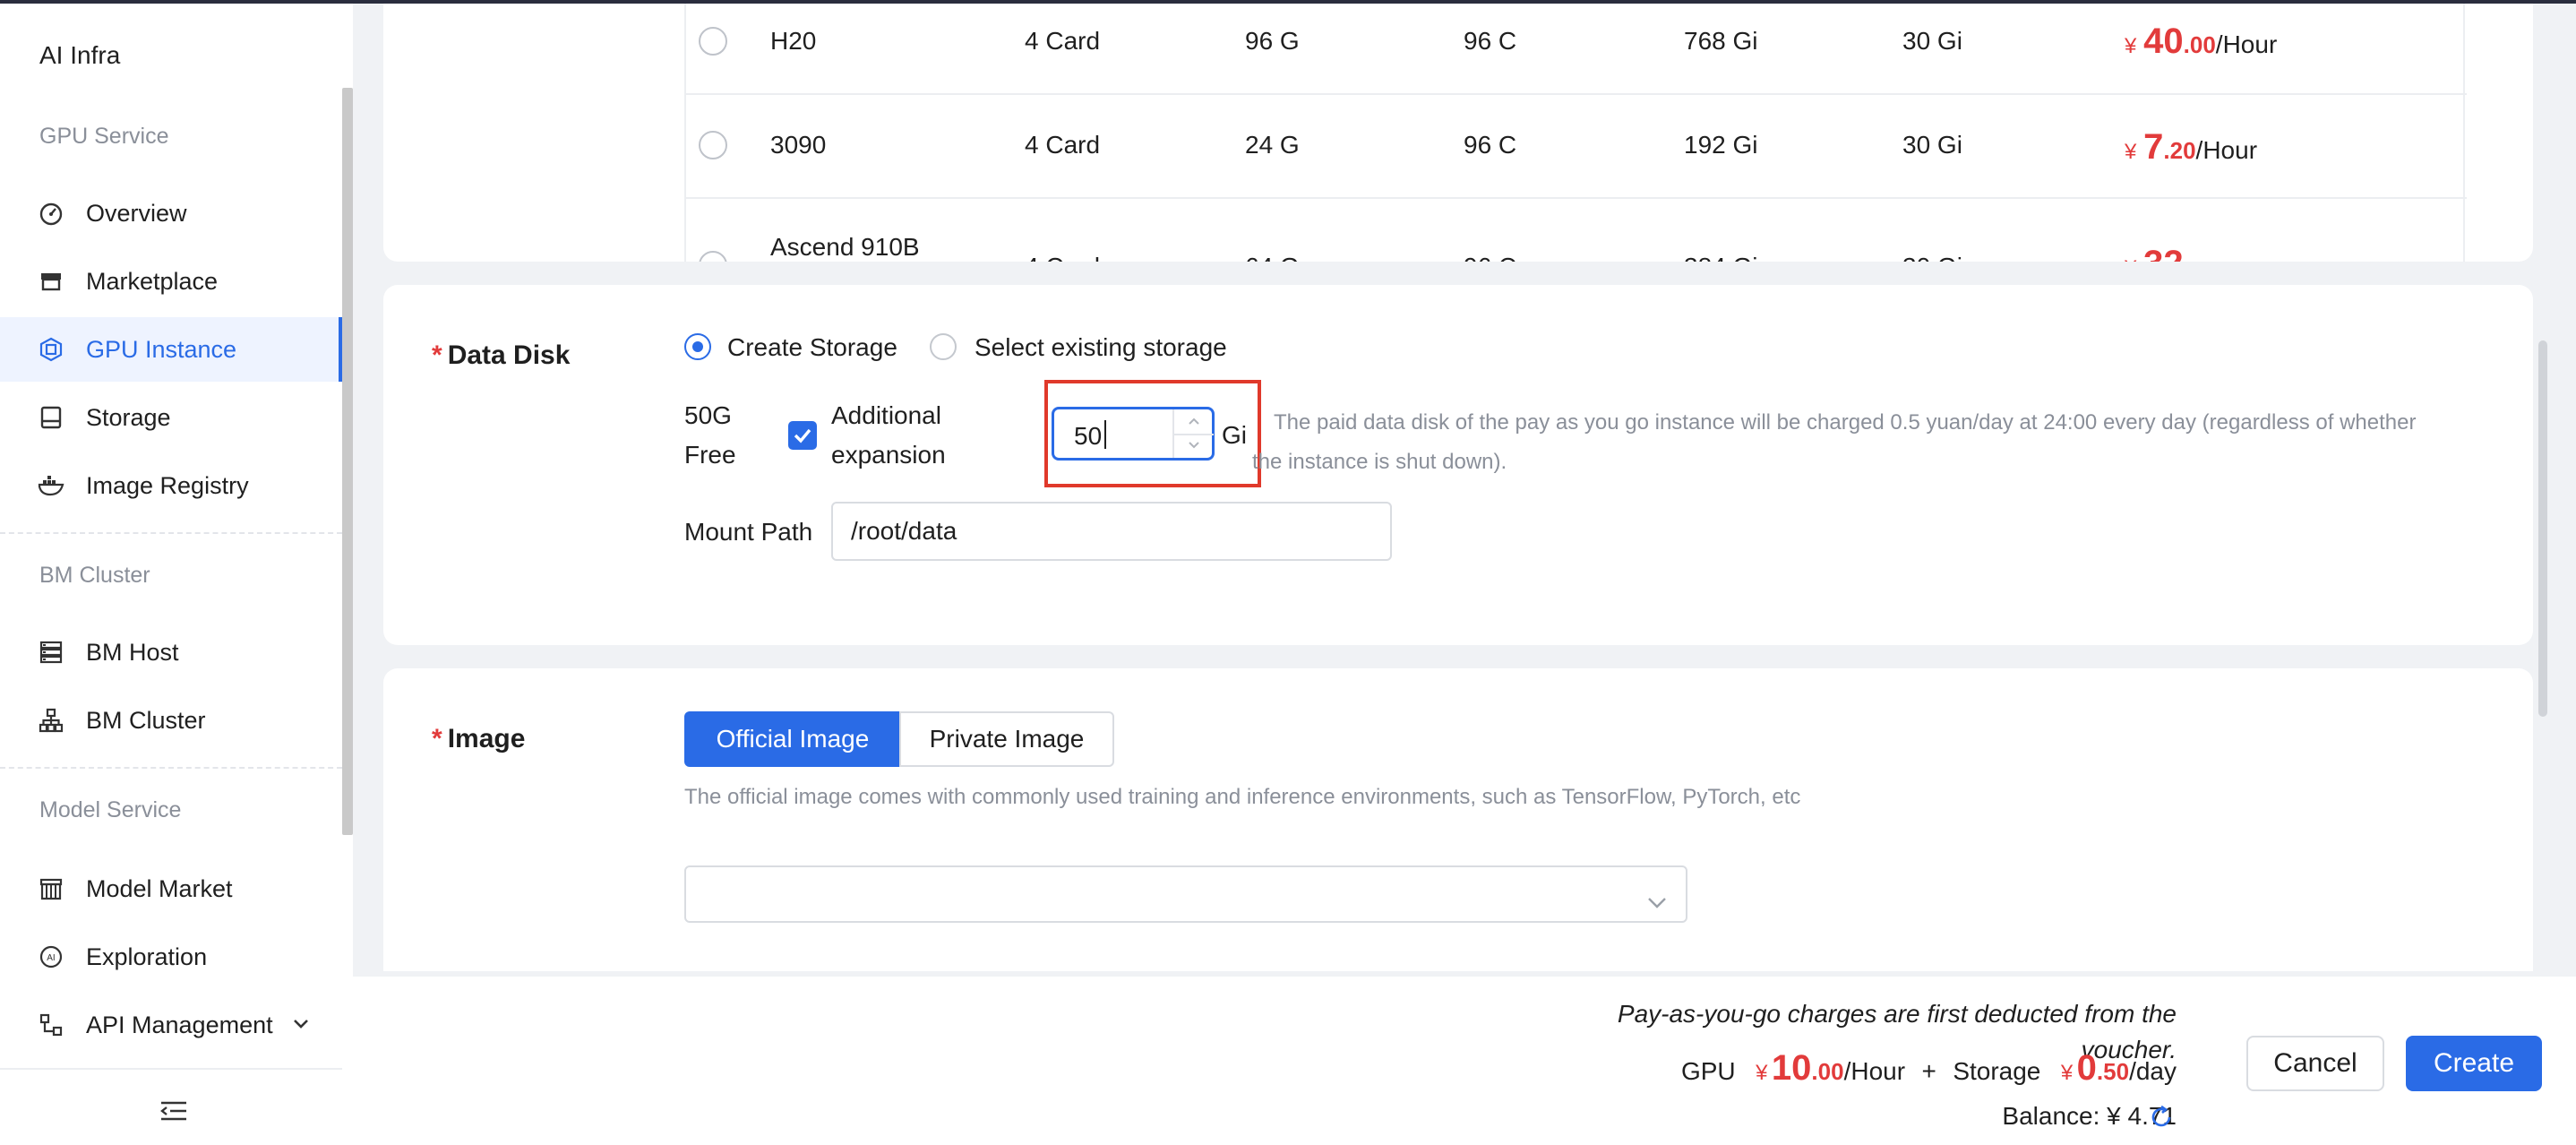  Describe the element at coordinates (1101, 348) in the screenshot. I see `select-existing-storage-label: Select existing storage` at that location.